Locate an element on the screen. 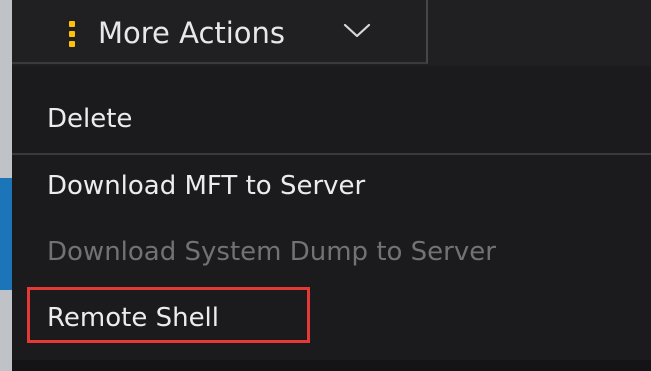 Image resolution: width=651 pixels, height=371 pixels. menu-item-label: Download MFT to Server is located at coordinates (206, 186).